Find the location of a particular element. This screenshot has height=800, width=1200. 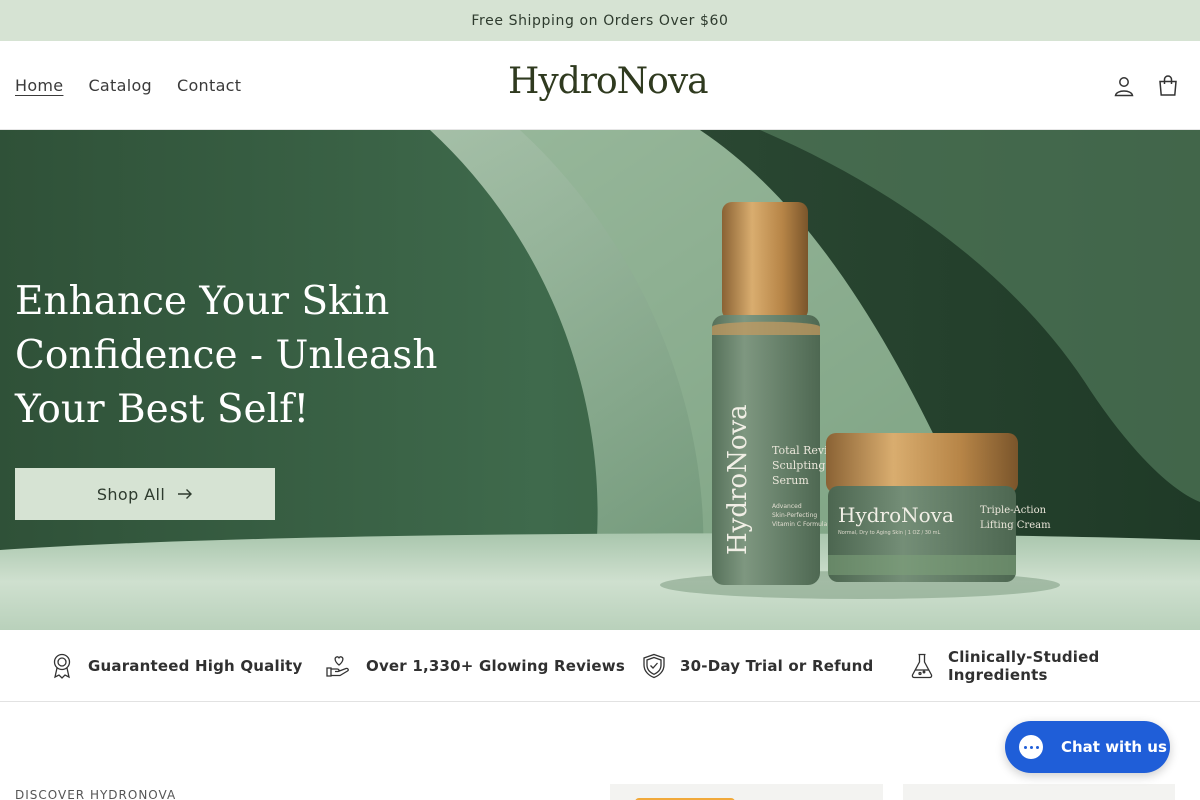

svg-text: Triple-Action is located at coordinates (1013, 510).